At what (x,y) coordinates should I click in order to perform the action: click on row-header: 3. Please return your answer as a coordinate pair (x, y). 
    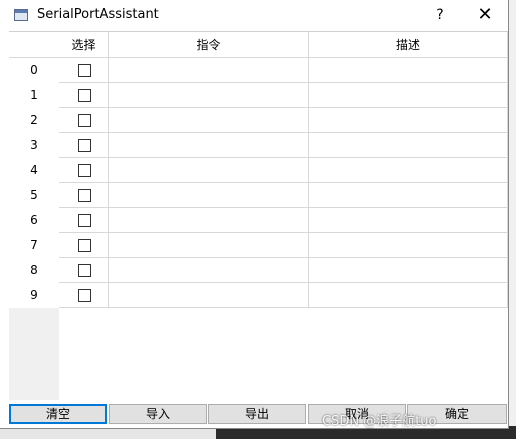
    Looking at the image, I should click on (34, 145).